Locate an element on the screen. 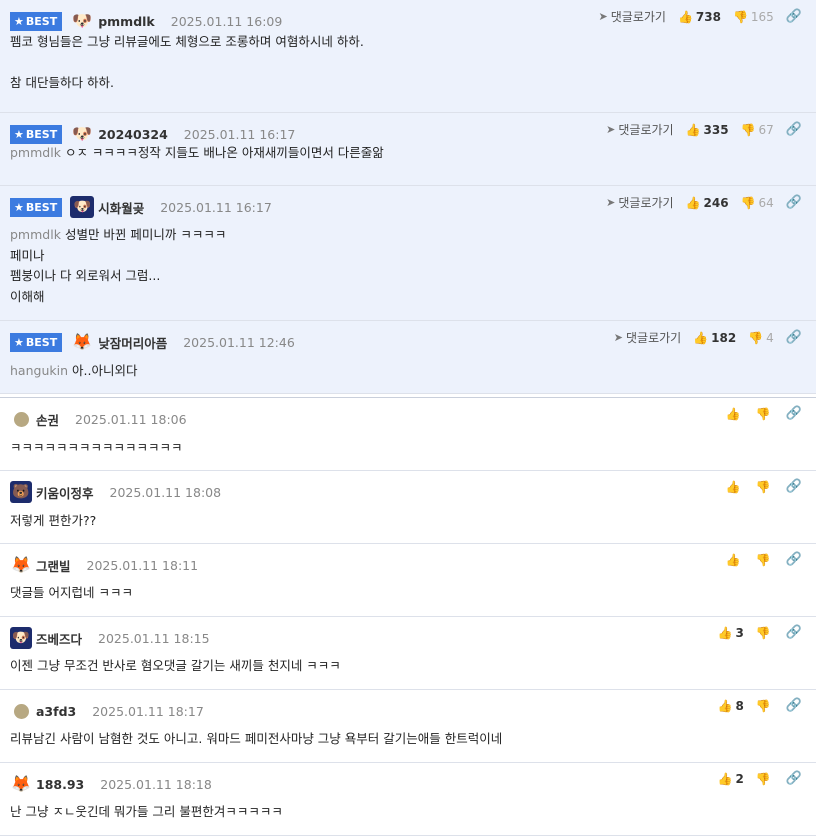 Image resolution: width=816 pixels, height=840 pixels. nickname: 시화월곶 is located at coordinates (121, 207).